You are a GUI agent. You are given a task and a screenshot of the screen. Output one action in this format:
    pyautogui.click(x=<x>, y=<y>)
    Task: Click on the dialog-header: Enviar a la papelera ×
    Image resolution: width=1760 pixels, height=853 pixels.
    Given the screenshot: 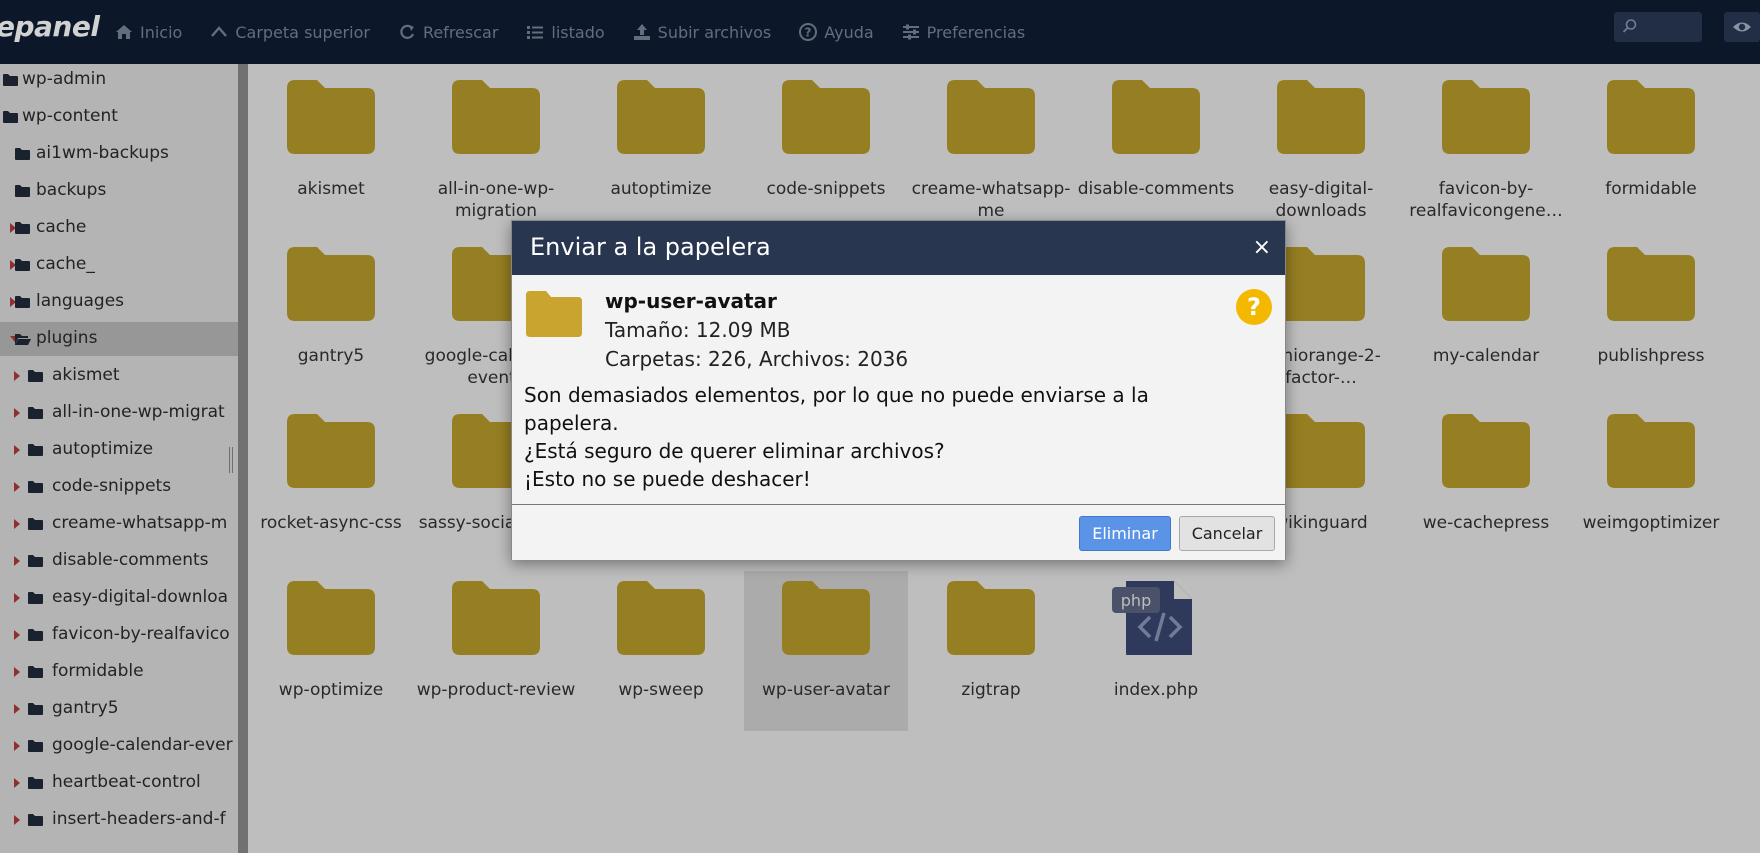 What is the action you would take?
    pyautogui.click(x=898, y=248)
    